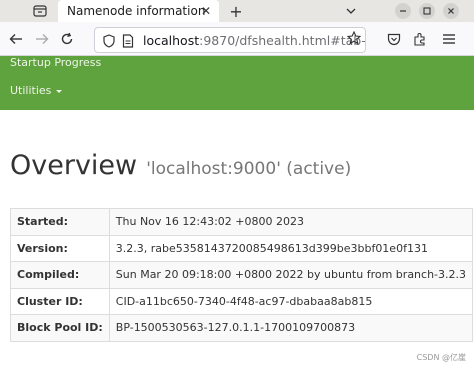  I want to click on tab-strip: Namenode information ✕ +, so click(237, 11).